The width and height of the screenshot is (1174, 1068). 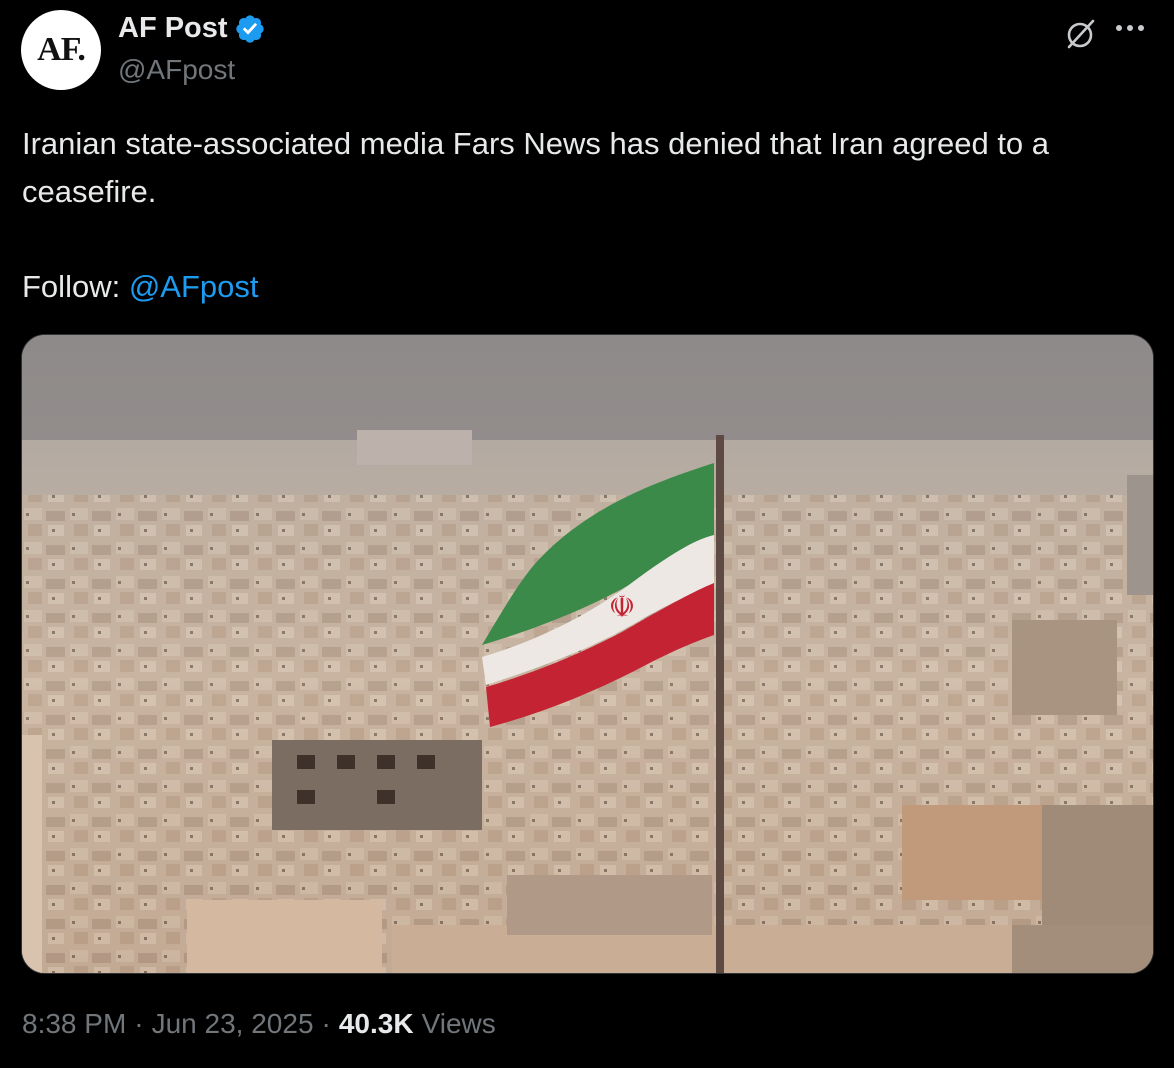 What do you see at coordinates (1134, 28) in the screenshot?
I see `more-options-icon` at bounding box center [1134, 28].